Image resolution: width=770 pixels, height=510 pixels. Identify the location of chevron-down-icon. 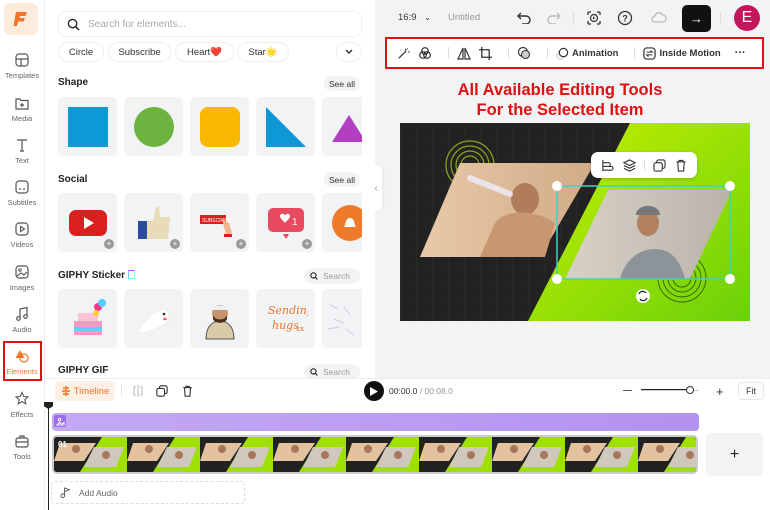
(349, 51).